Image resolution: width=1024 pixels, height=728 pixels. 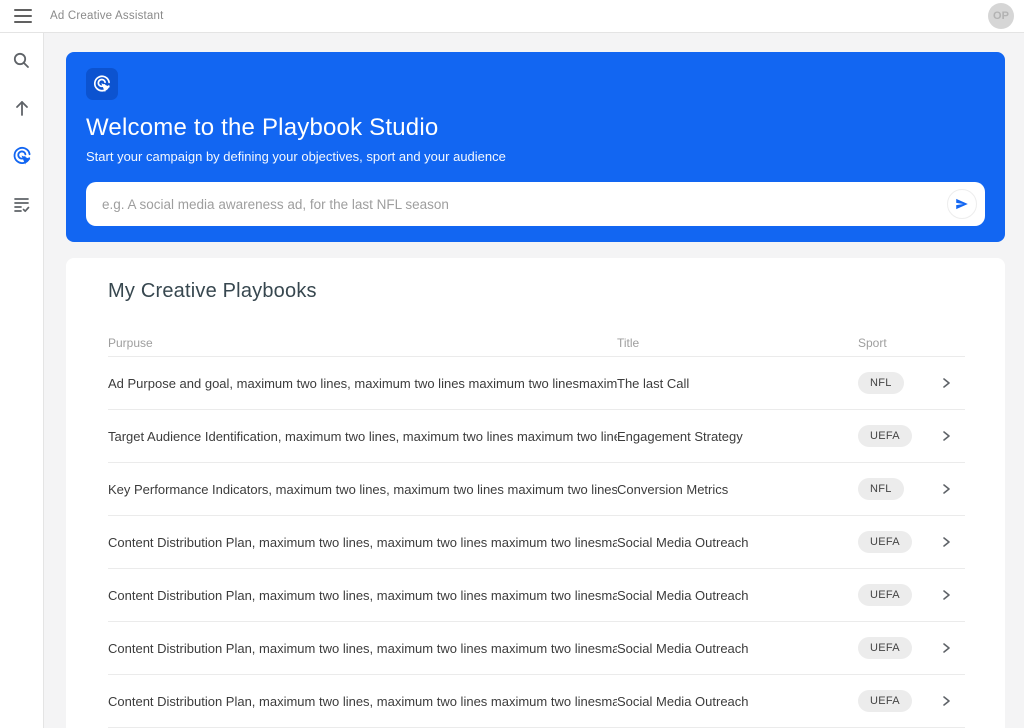 What do you see at coordinates (22, 156) in the screenshot?
I see `playbook-studio-icon` at bounding box center [22, 156].